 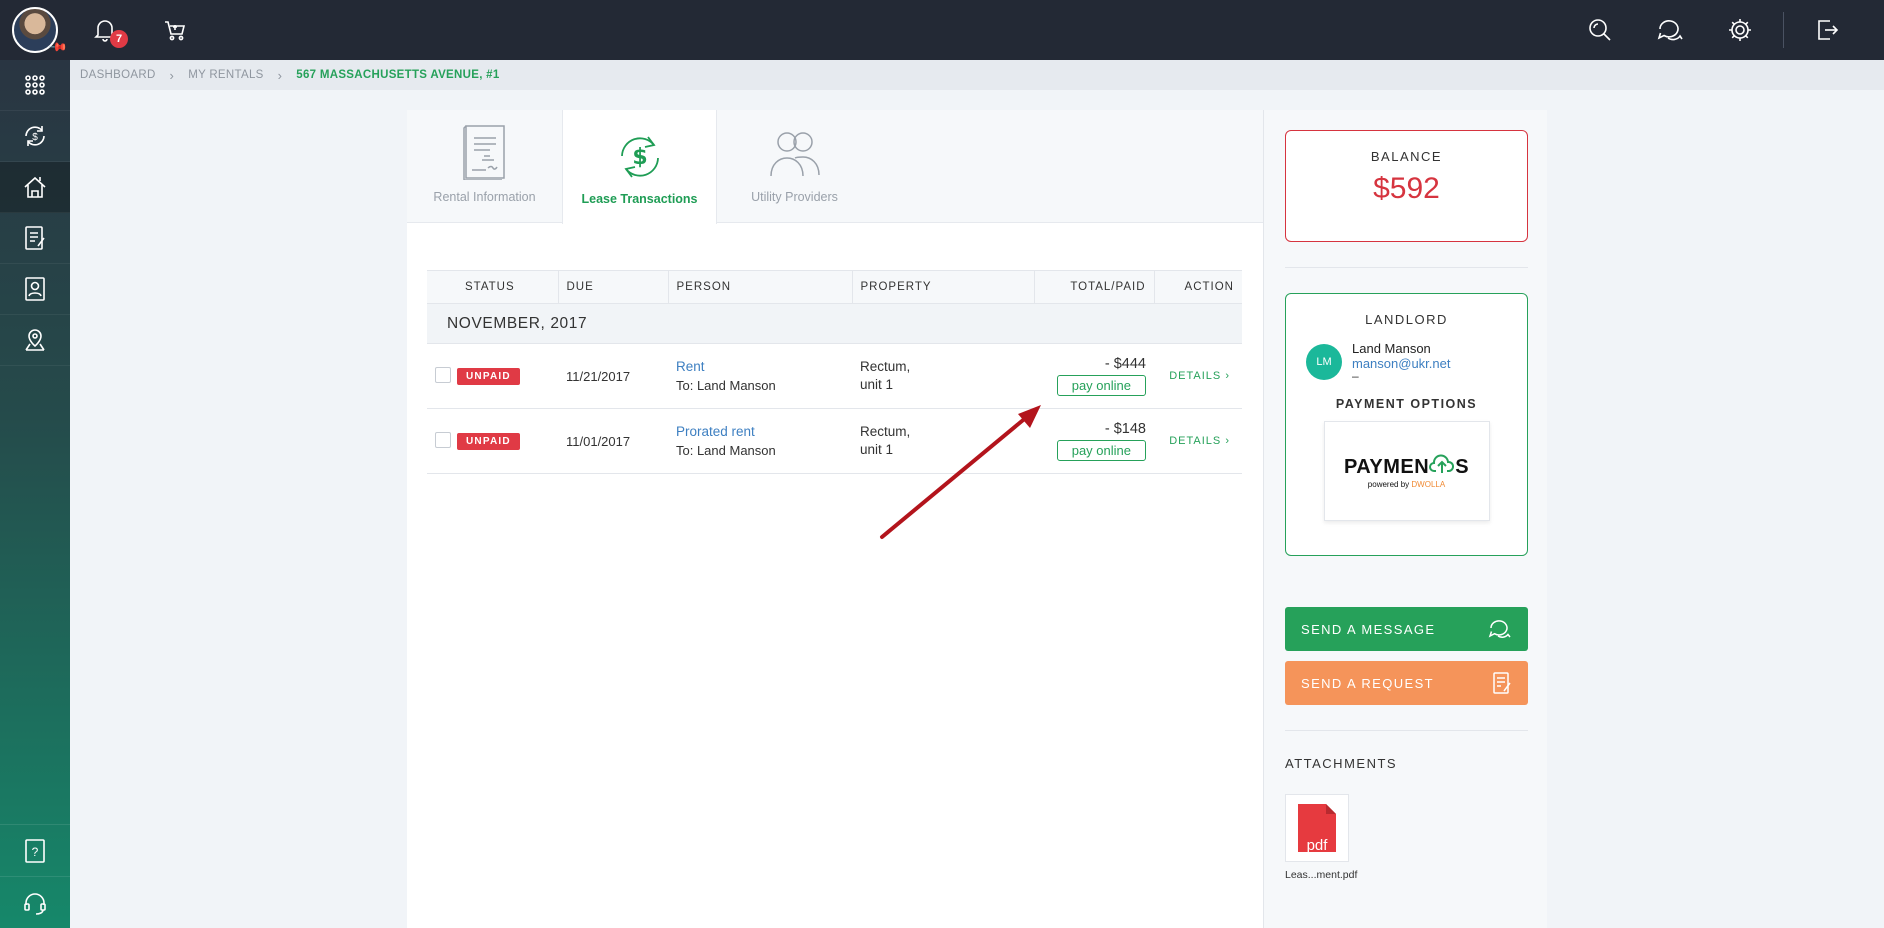 I want to click on payments-powered-by: powered by DWOLLA, so click(x=1406, y=484).